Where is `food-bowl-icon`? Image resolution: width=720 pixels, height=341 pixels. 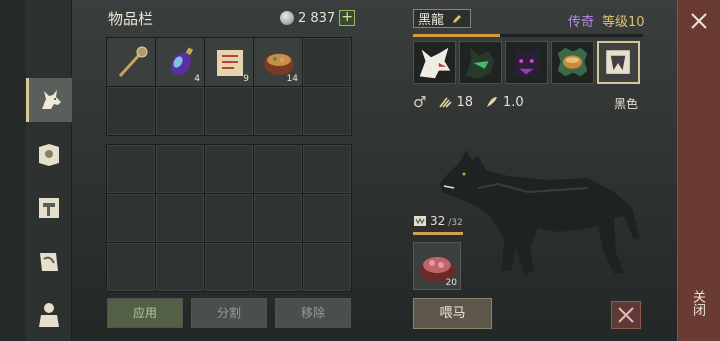 food-bowl-icon is located at coordinates (420, 221).